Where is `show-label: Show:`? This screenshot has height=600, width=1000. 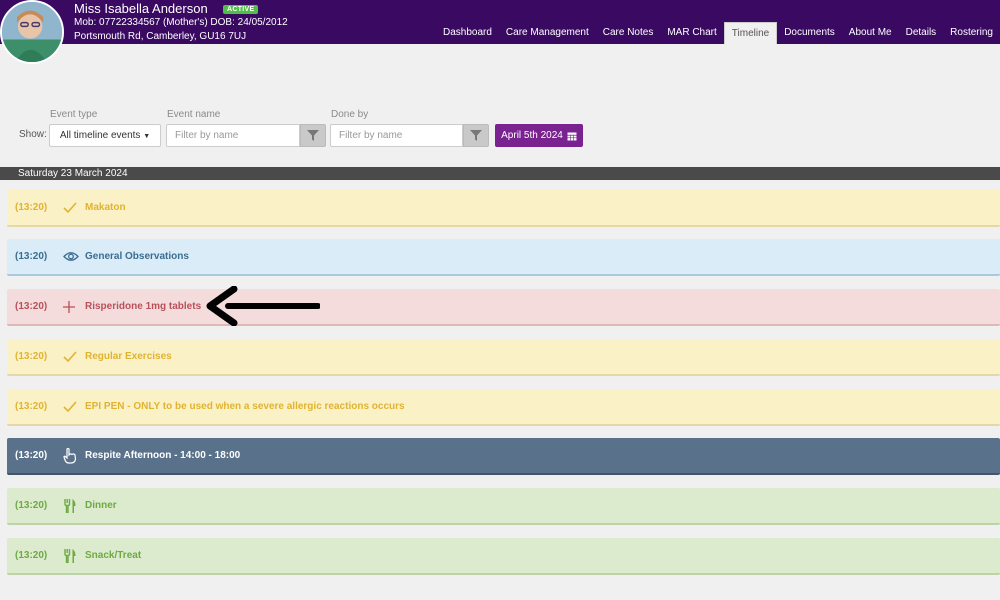 show-label: Show: is located at coordinates (33, 134).